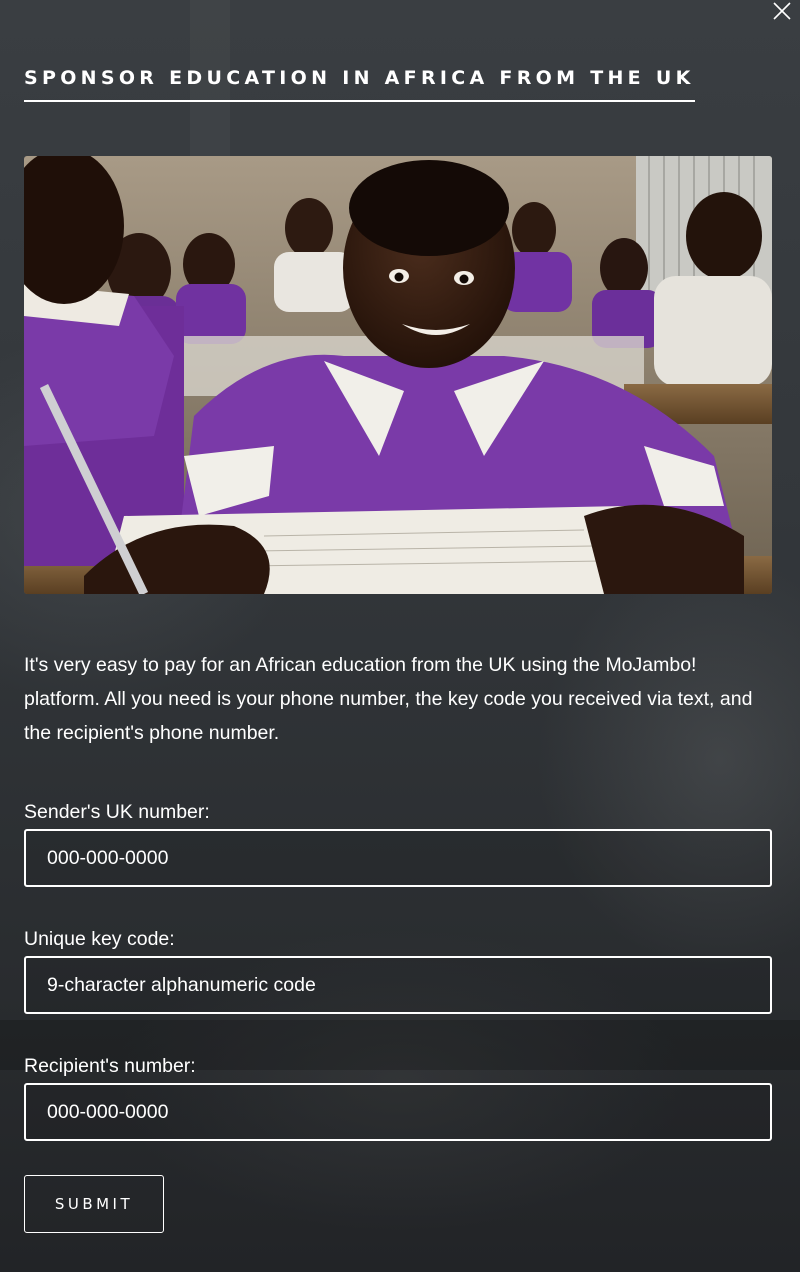 The width and height of the screenshot is (800, 1272). Describe the element at coordinates (117, 812) in the screenshot. I see `sender-number-label: Sender's UK number:` at that location.